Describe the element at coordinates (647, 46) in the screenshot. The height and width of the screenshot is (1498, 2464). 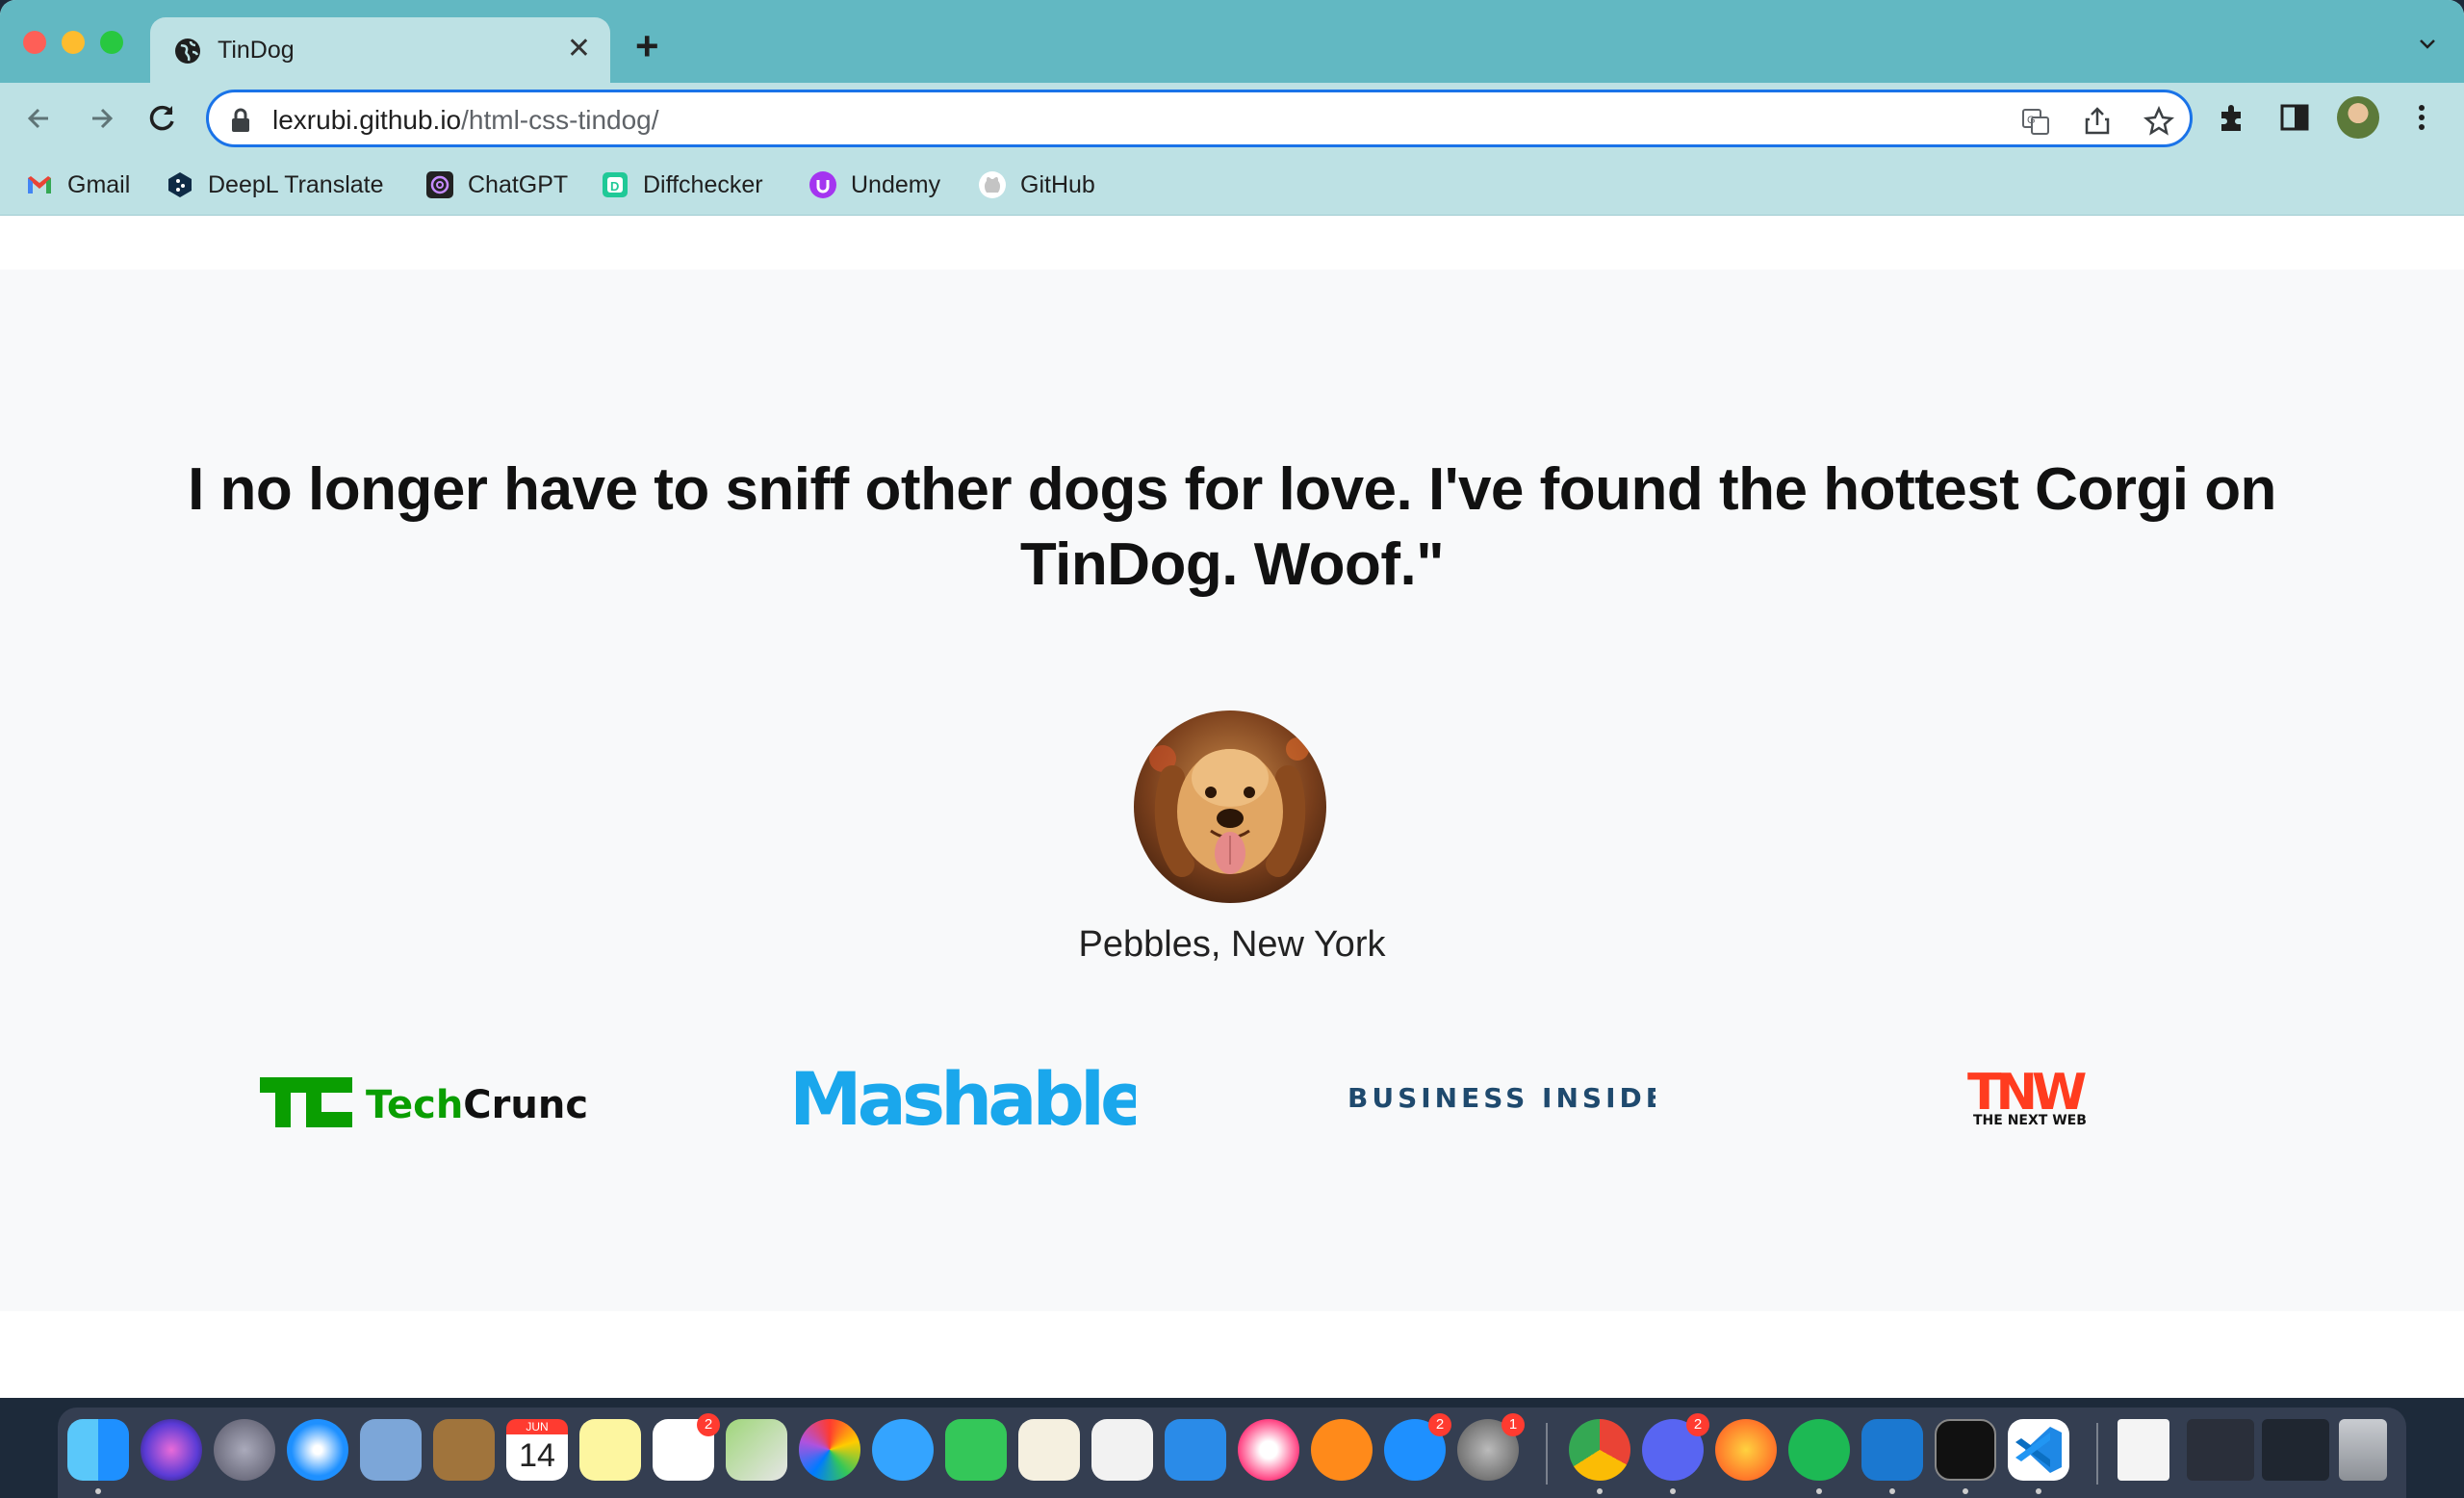
I see `new-tab-button: +` at that location.